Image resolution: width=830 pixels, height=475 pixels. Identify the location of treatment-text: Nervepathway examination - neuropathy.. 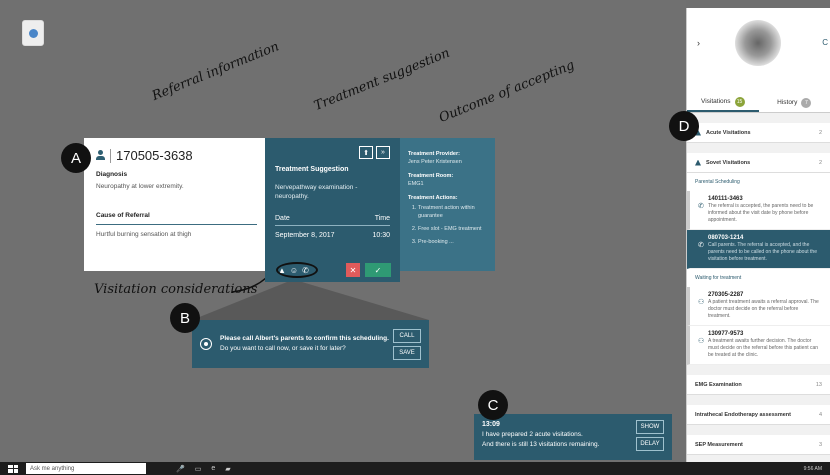
(316, 192).